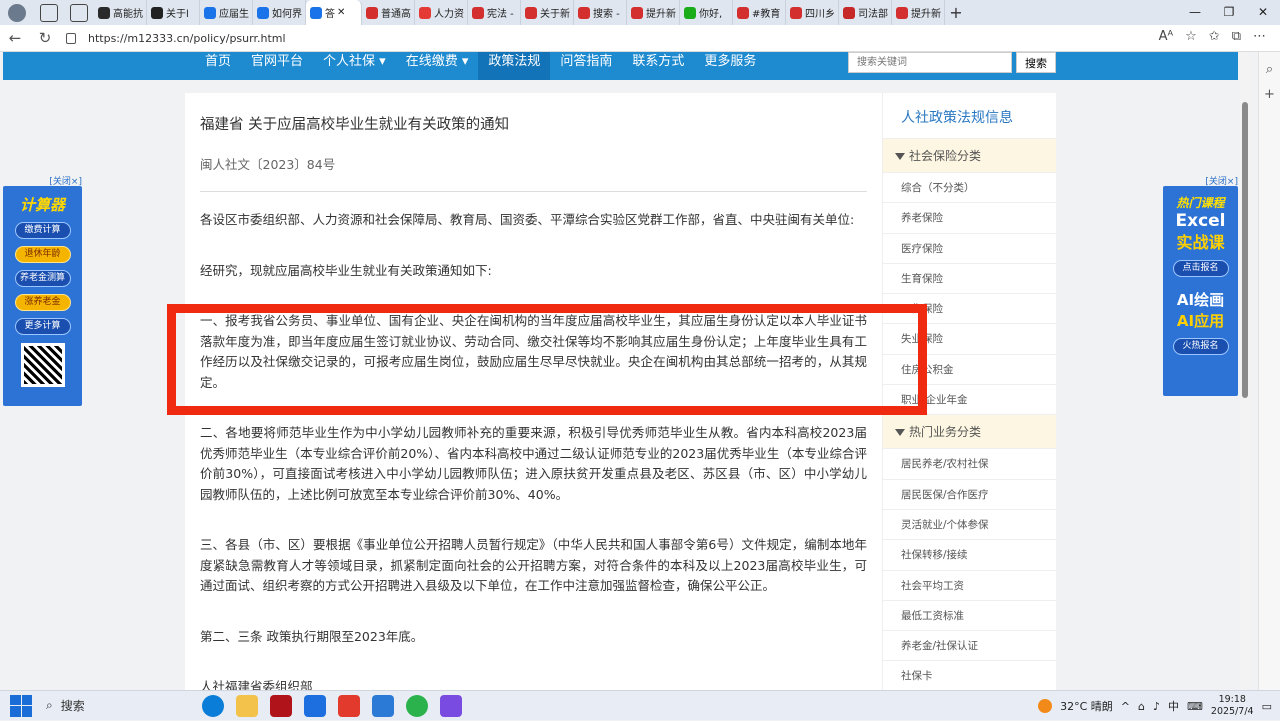 The image size is (1280, 721). Describe the element at coordinates (1191, 36) in the screenshot. I see `favorite-star-icon: ☆` at that location.